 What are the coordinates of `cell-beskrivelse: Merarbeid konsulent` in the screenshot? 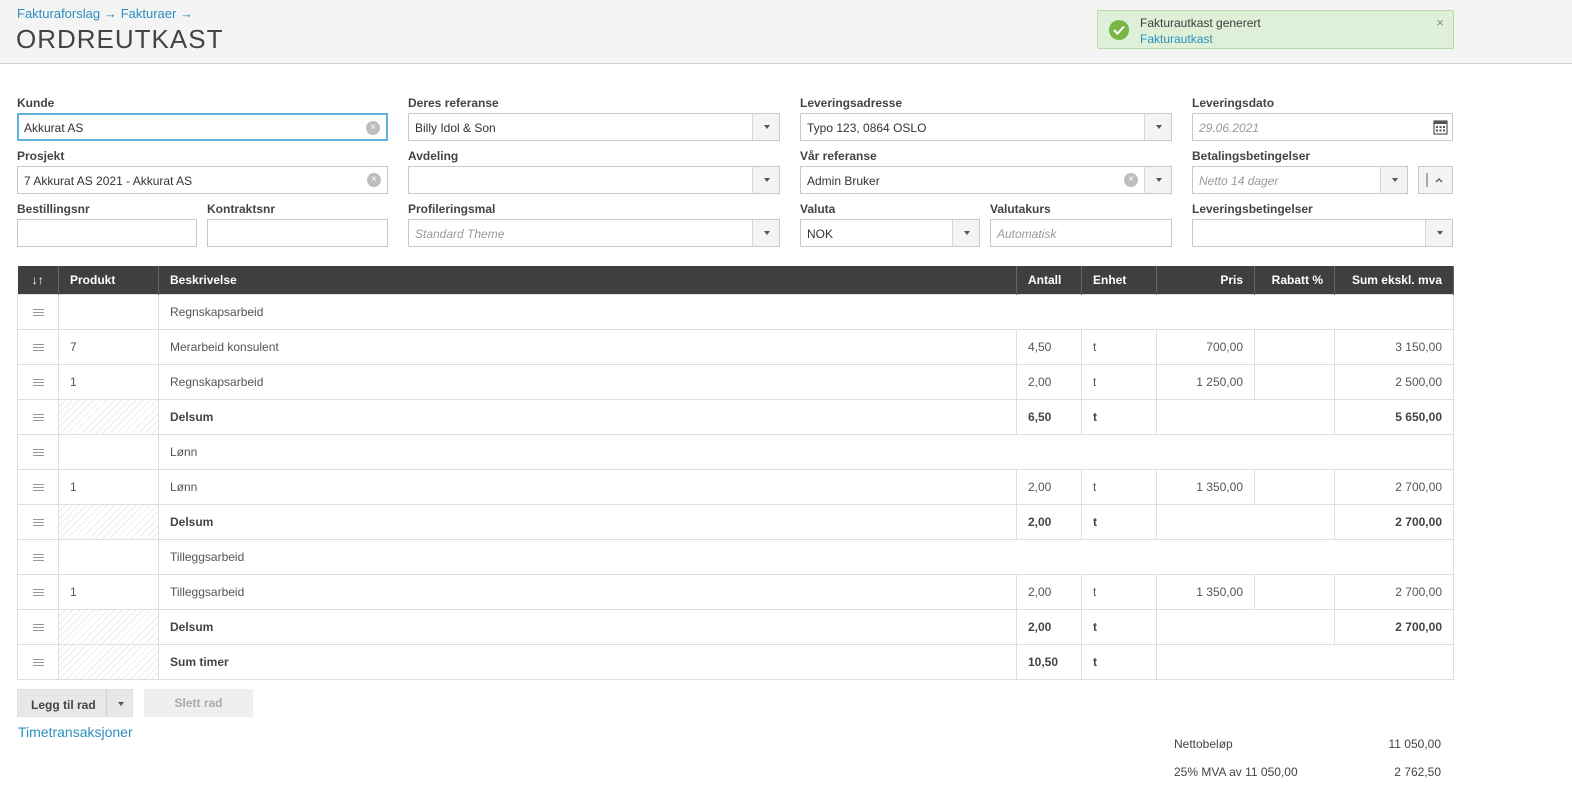 It's located at (587, 346).